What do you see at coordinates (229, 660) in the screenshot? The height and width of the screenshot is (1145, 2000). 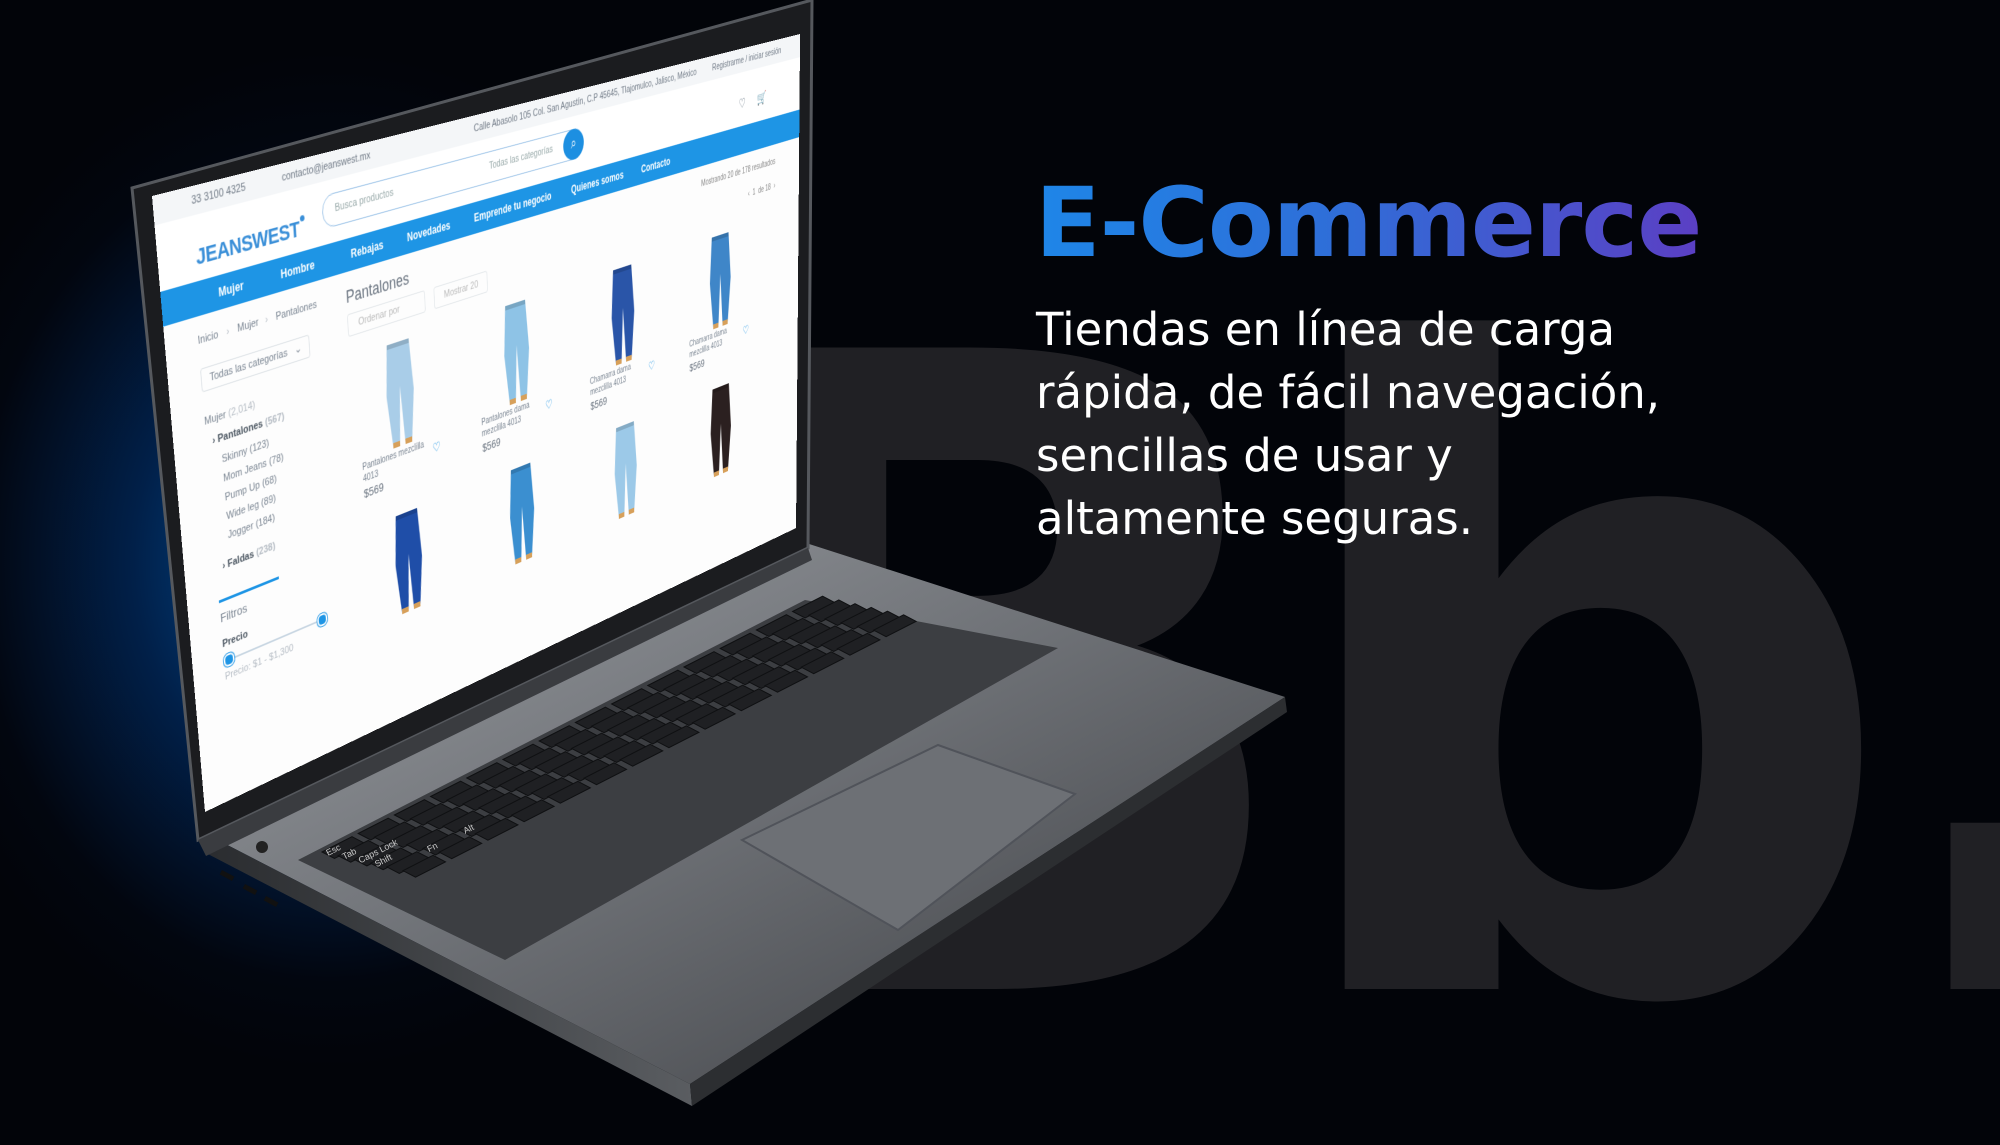 I see `price-slider-min` at bounding box center [229, 660].